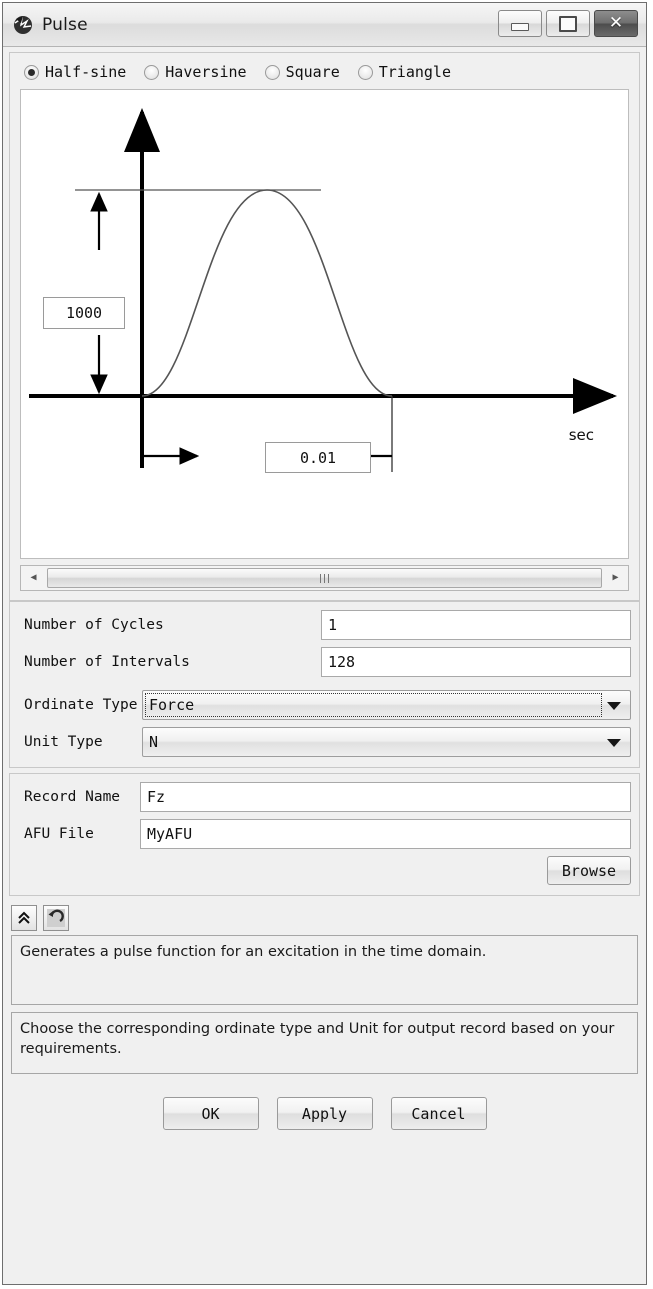  I want to click on reset-button, so click(56, 918).